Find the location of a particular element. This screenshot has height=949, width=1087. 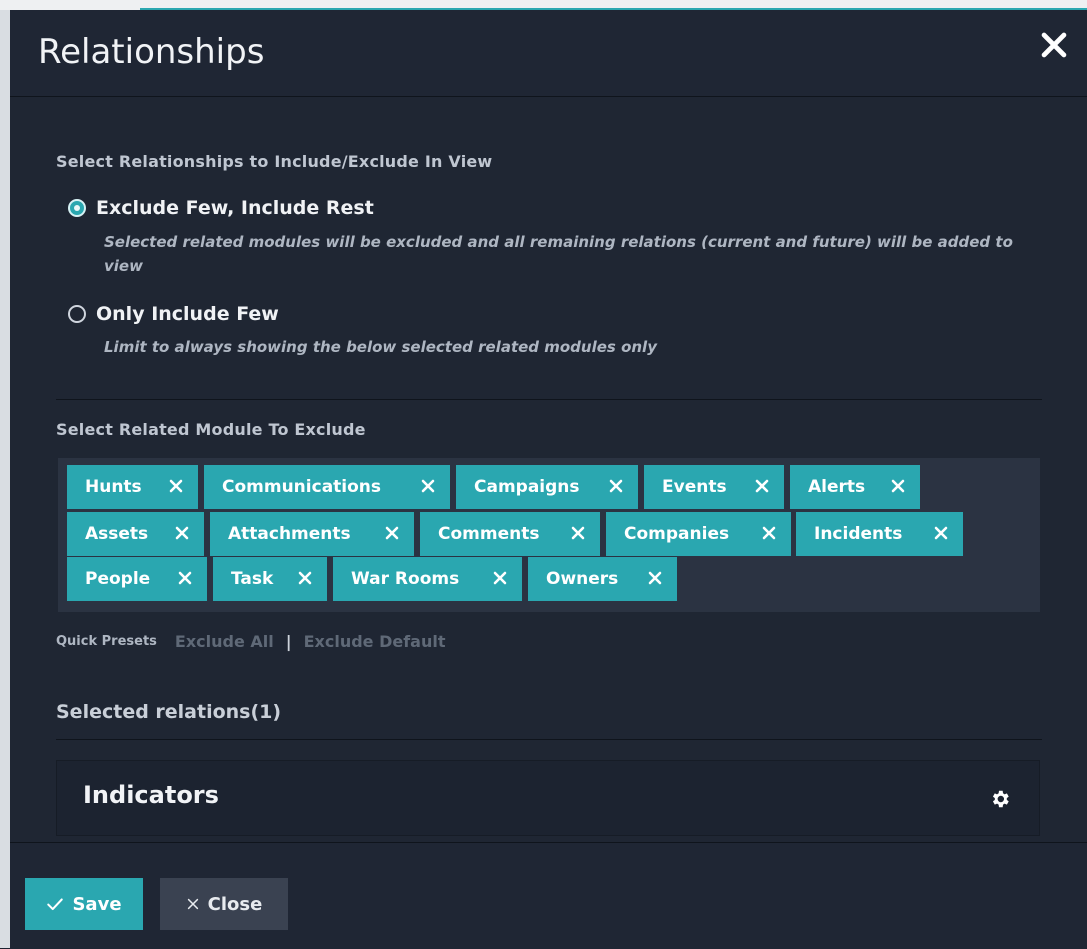

tag-attachments: Attachments is located at coordinates (312, 534).